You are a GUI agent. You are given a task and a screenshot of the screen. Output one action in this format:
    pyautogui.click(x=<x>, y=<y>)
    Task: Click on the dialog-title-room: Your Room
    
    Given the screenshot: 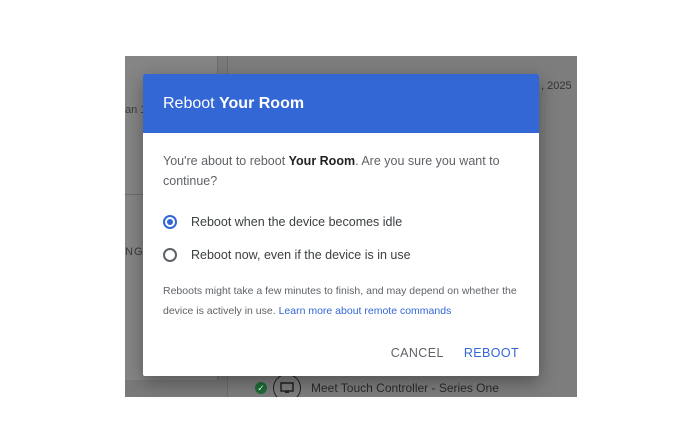 What is the action you would take?
    pyautogui.click(x=262, y=103)
    